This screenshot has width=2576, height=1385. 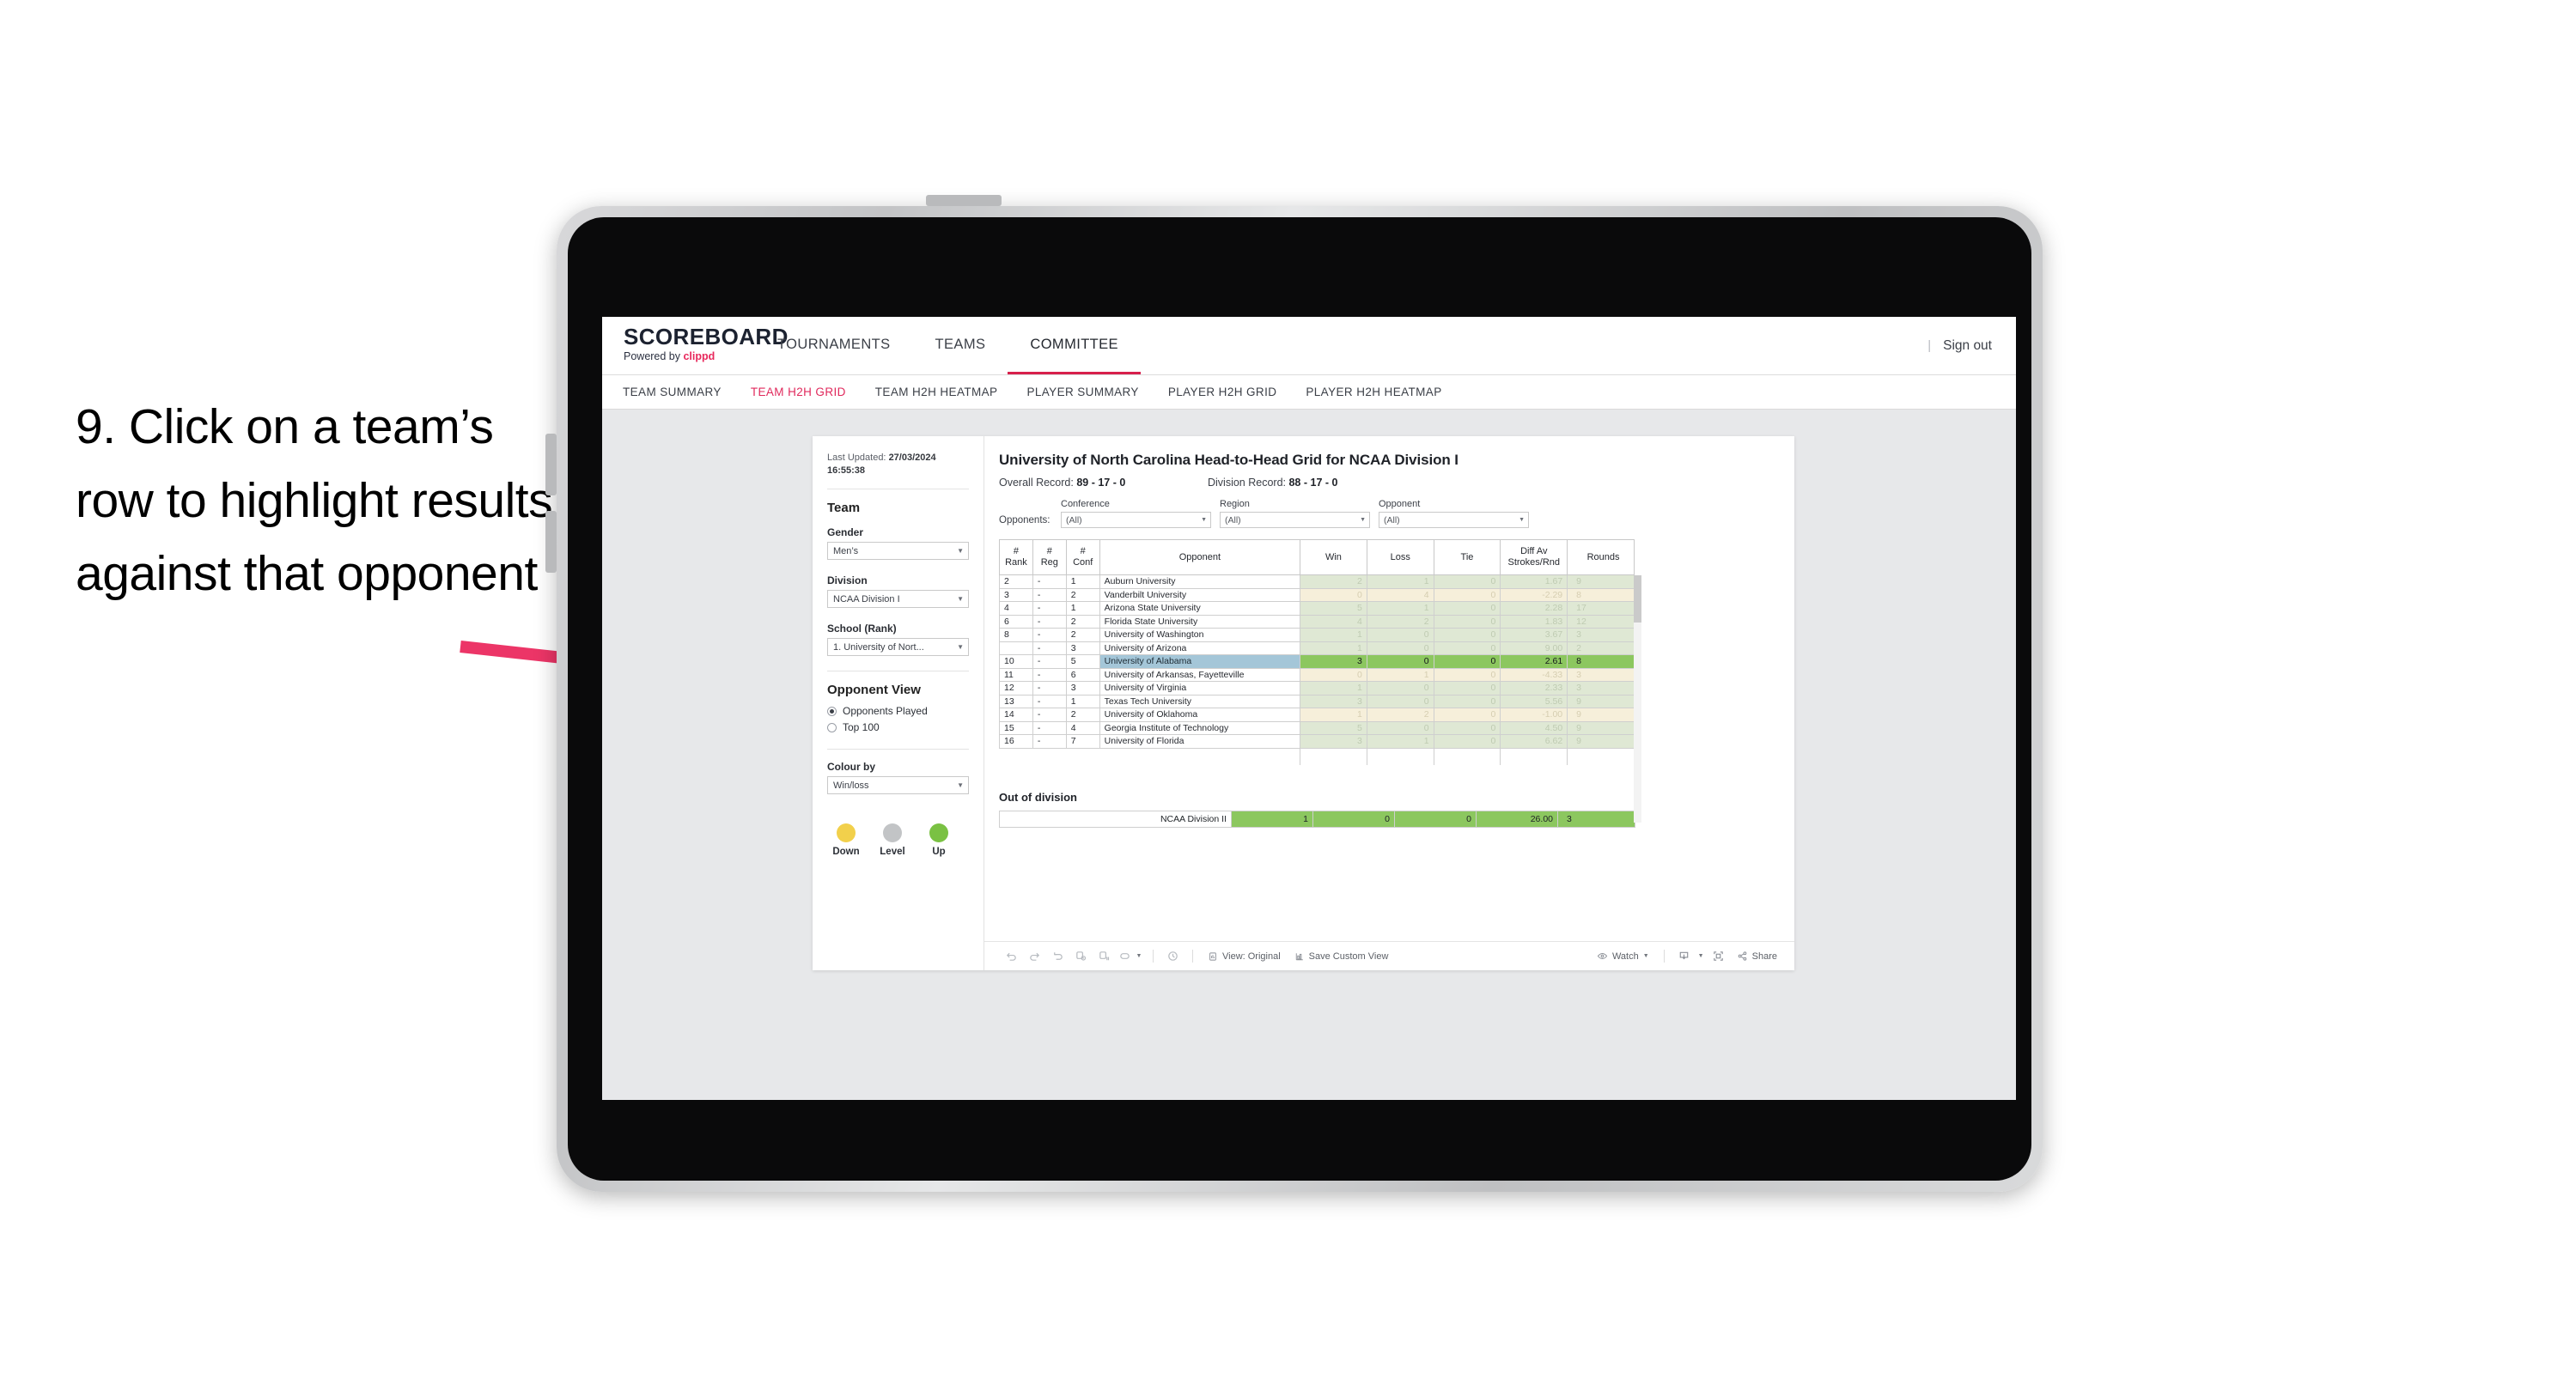 I want to click on filter-opponent-value: (All), so click(x=1392, y=519).